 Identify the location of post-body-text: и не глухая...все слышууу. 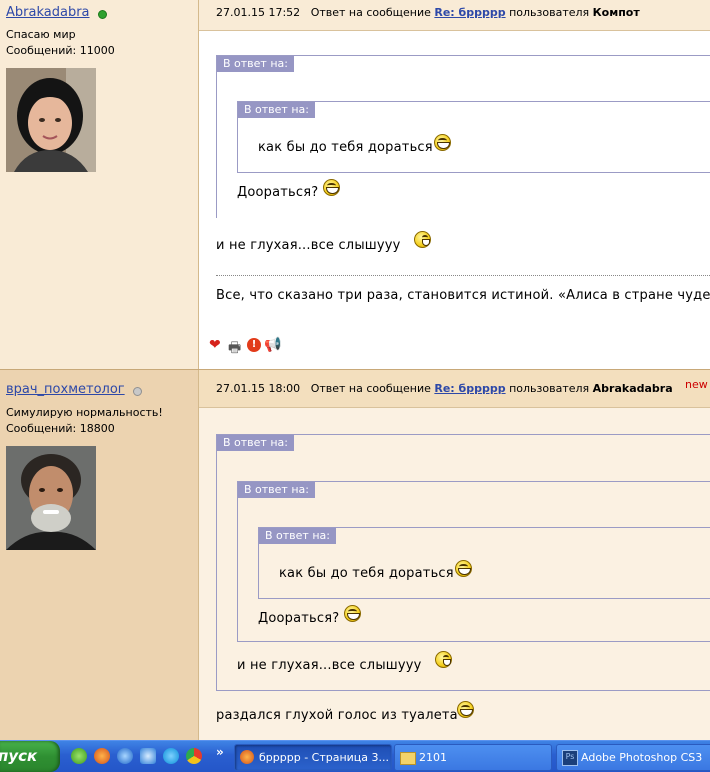
(308, 245).